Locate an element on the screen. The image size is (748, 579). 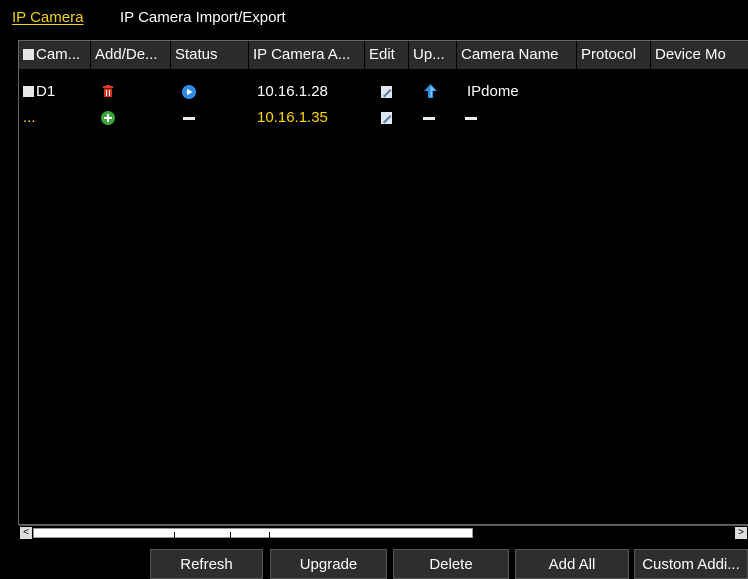
select-all-checkbox is located at coordinates (28, 54).